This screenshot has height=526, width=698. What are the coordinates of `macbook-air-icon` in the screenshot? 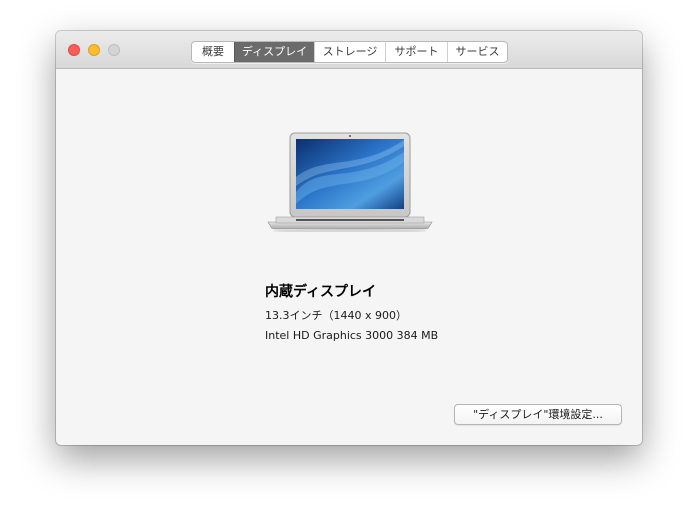 It's located at (350, 182).